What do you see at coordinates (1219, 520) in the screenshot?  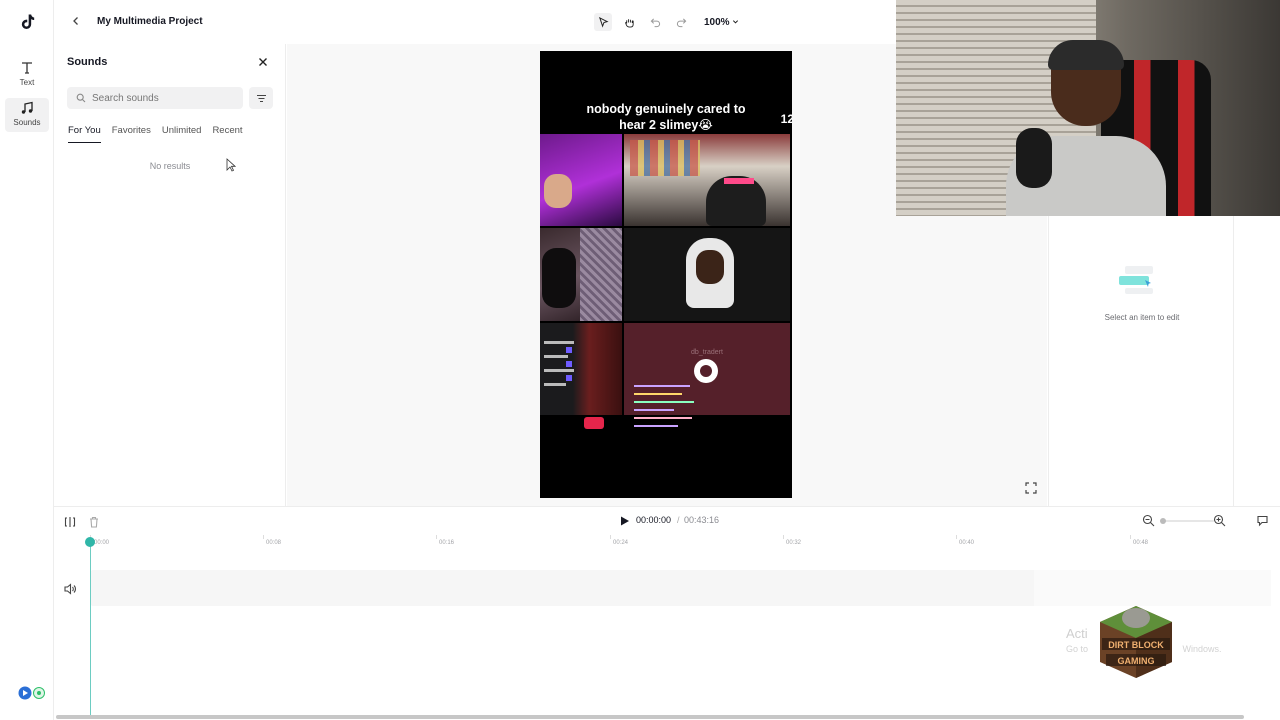 I see `zoom-in-icon` at bounding box center [1219, 520].